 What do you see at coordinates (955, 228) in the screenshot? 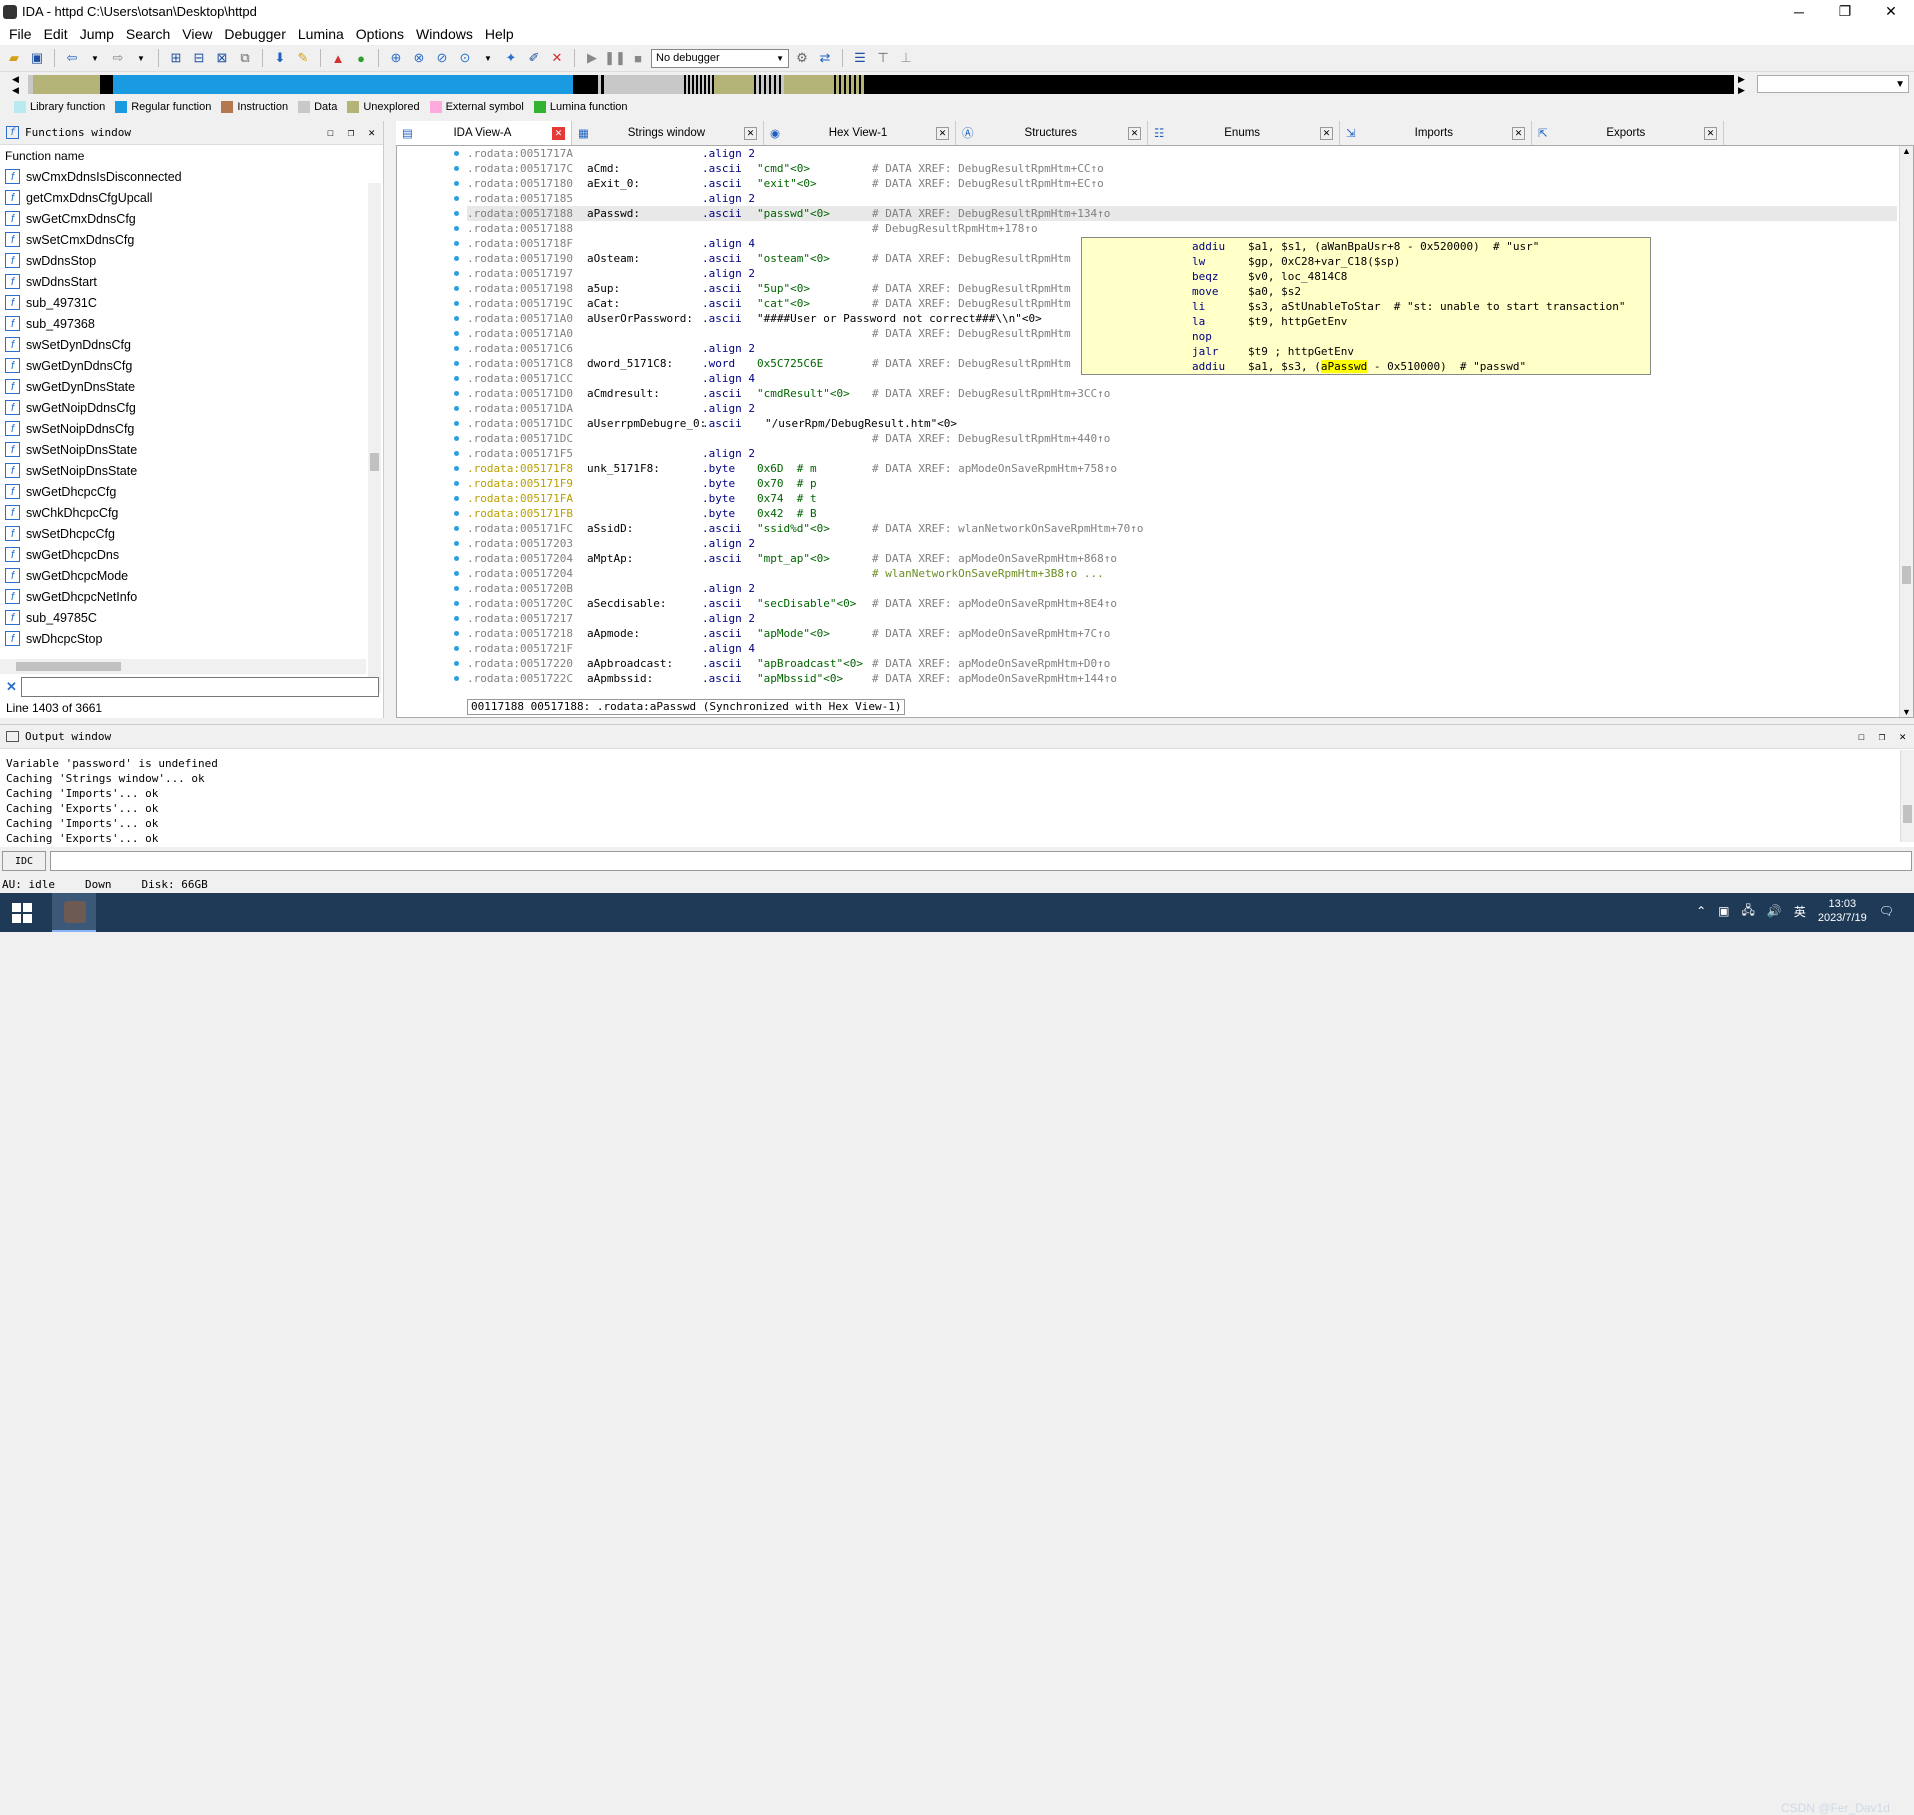
I see `disasm-xref-comment: # DebugResultRpmHtm+178↑o` at bounding box center [955, 228].